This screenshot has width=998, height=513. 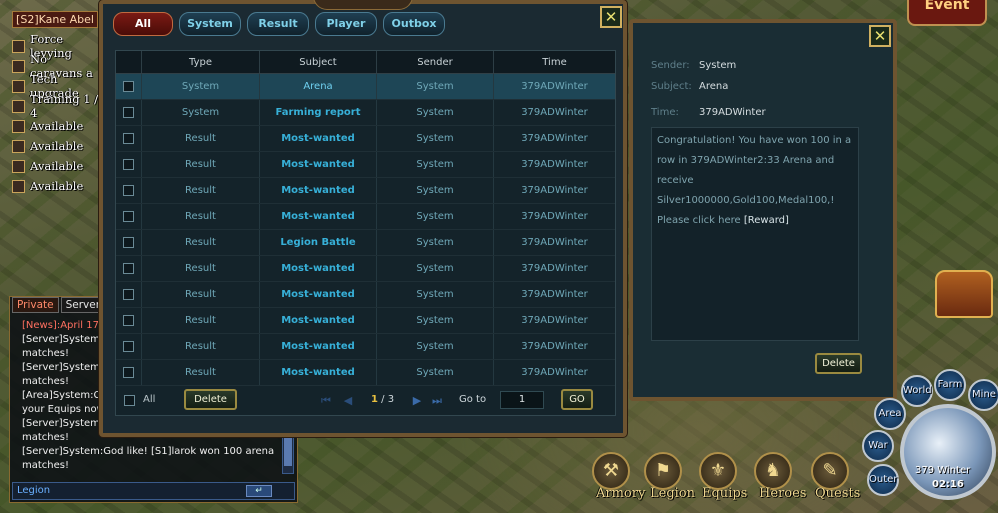 What do you see at coordinates (143, 24) in the screenshot?
I see `tab-all: All` at bounding box center [143, 24].